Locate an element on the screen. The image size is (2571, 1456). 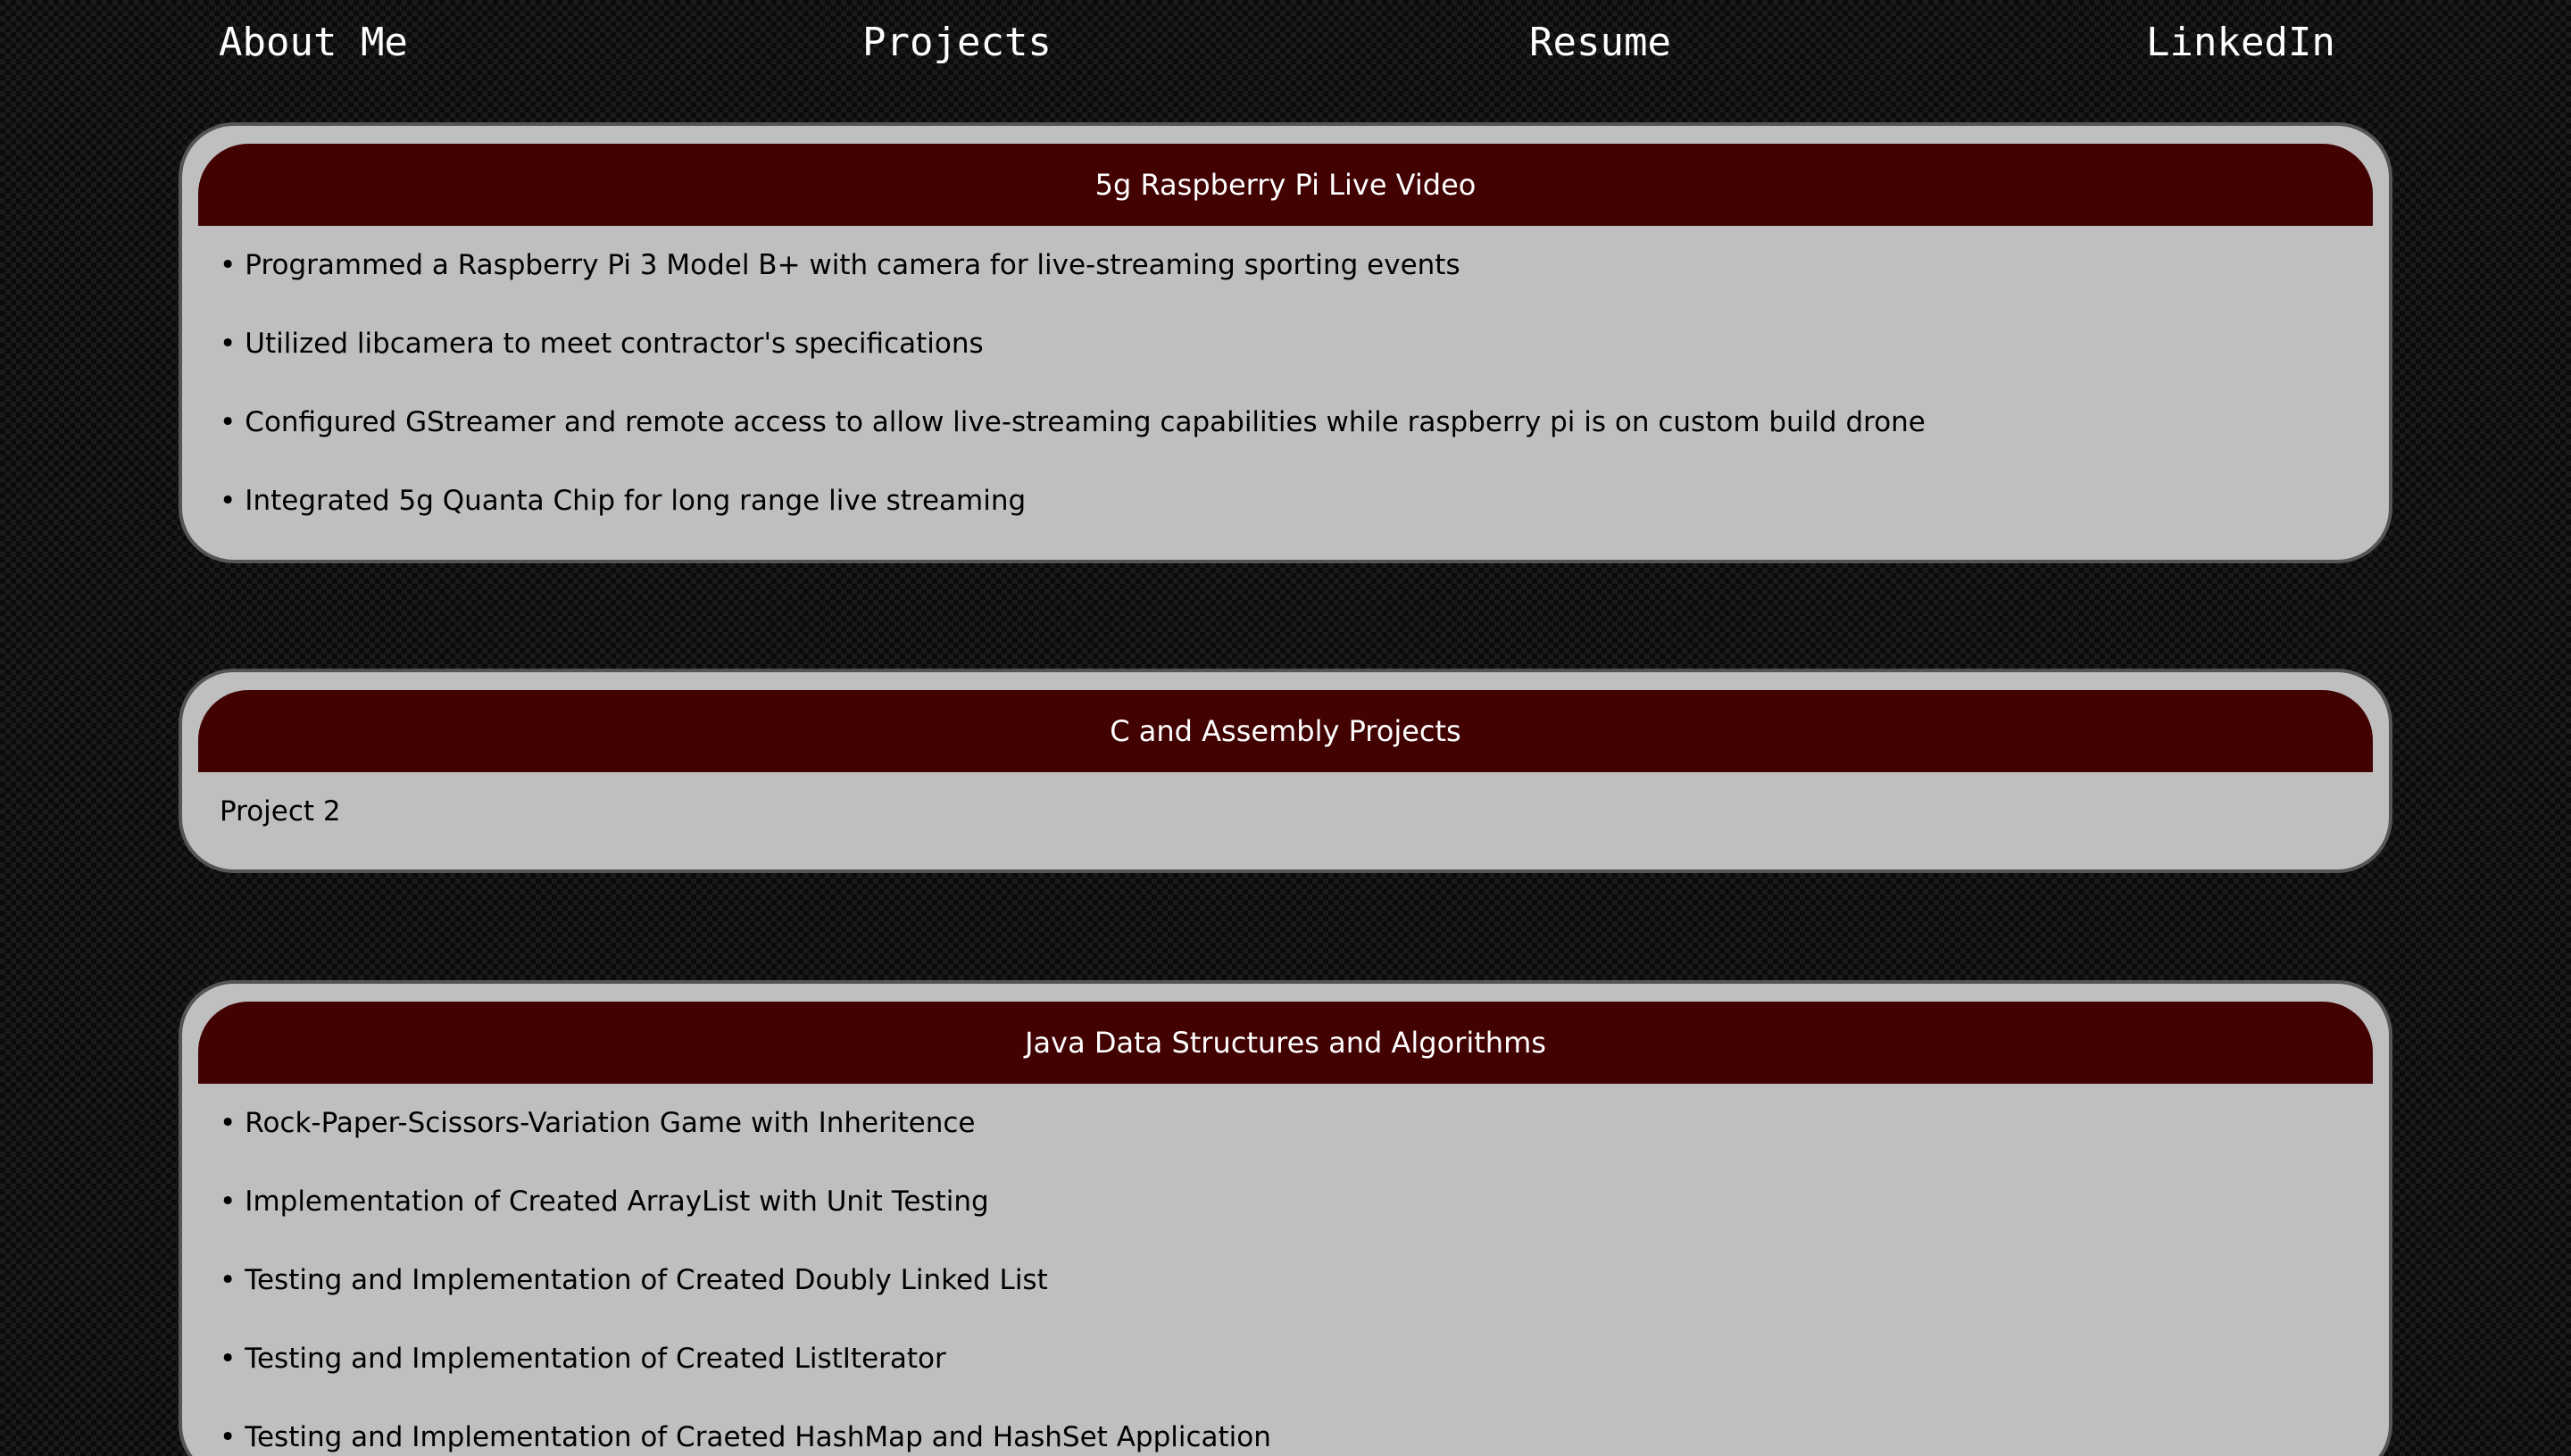
nav-link-about-me: About Me is located at coordinates (313, 43).